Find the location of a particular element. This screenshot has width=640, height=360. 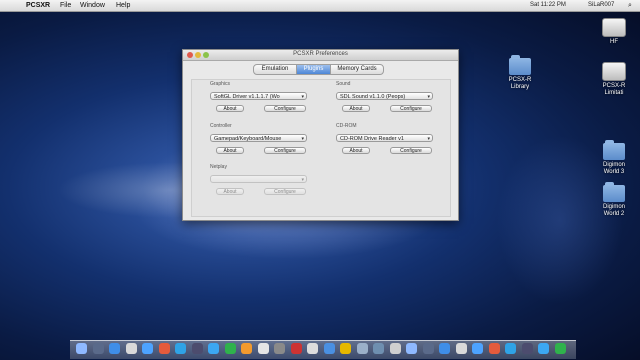

menu-user: SiLaR007 is located at coordinates (601, 5).